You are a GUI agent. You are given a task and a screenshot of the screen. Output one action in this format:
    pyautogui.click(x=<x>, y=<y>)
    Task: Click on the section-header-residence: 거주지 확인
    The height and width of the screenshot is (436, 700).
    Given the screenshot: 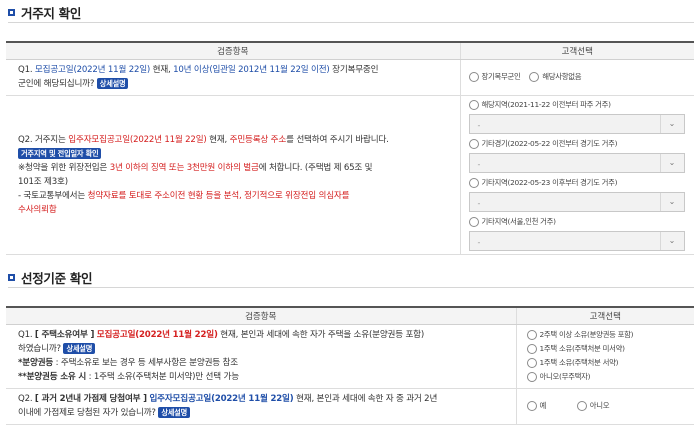 What is the action you would take?
    pyautogui.click(x=44, y=12)
    